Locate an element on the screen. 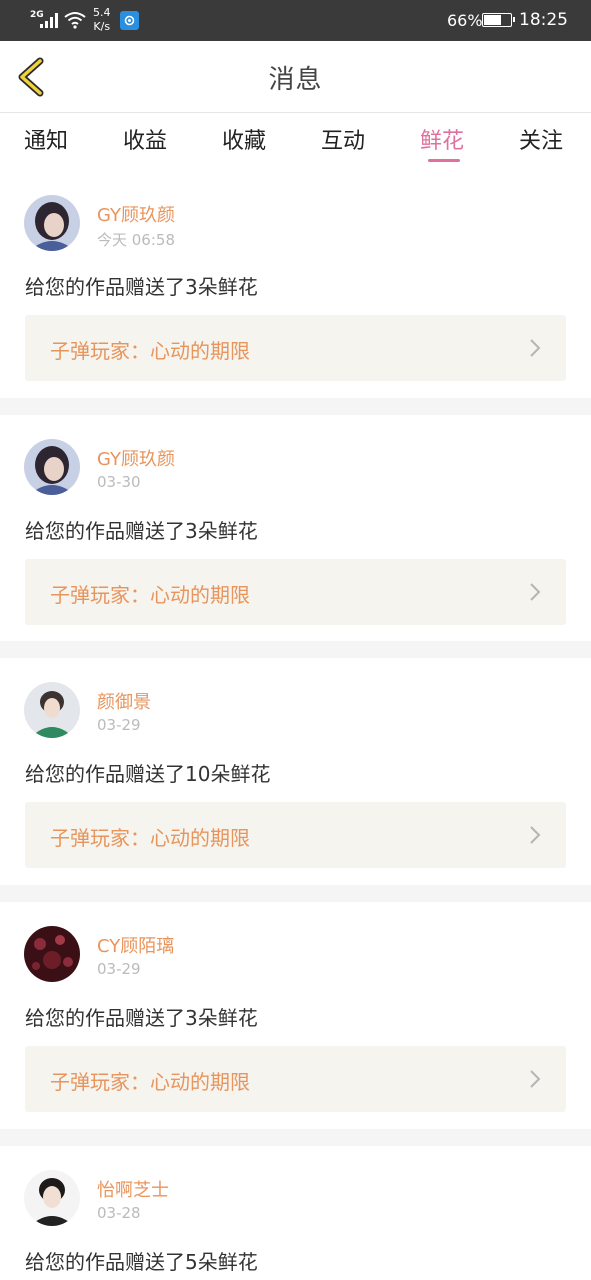  tab-favorites: 收藏 is located at coordinates (244, 139).